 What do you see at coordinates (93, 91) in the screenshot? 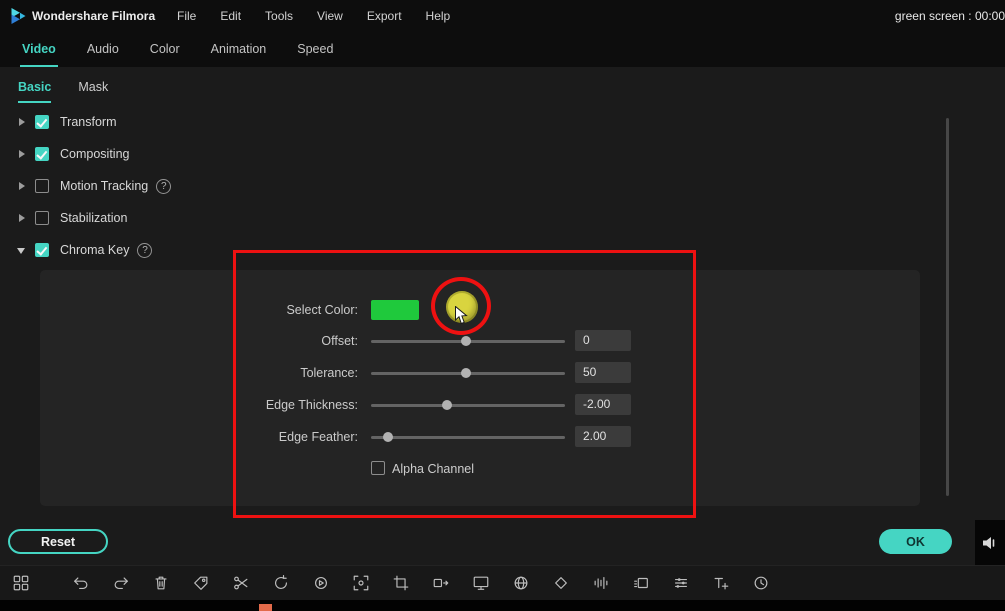
I see `subtab-mask: Mask` at bounding box center [93, 91].